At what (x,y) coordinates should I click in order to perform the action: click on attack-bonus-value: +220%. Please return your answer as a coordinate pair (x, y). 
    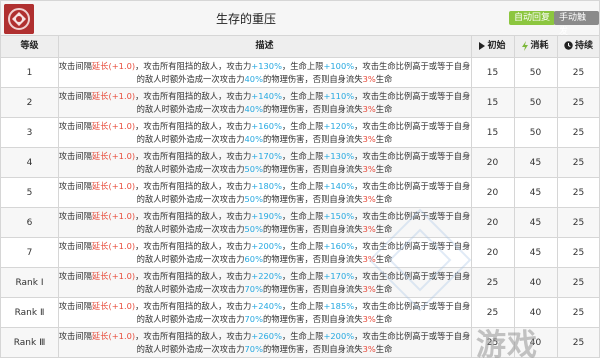
    Looking at the image, I should click on (266, 275).